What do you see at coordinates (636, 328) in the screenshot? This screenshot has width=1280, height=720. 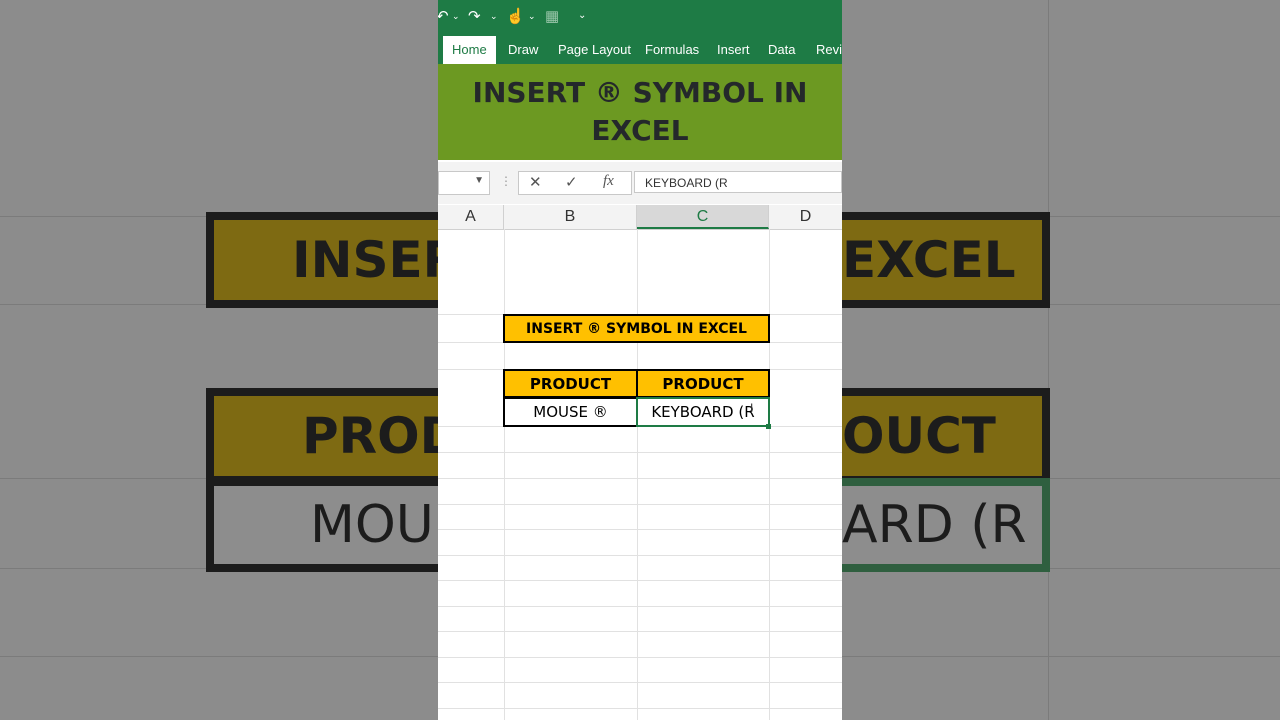 I see `title-cell: INSERT ® SYMBOL IN EXCEL` at bounding box center [636, 328].